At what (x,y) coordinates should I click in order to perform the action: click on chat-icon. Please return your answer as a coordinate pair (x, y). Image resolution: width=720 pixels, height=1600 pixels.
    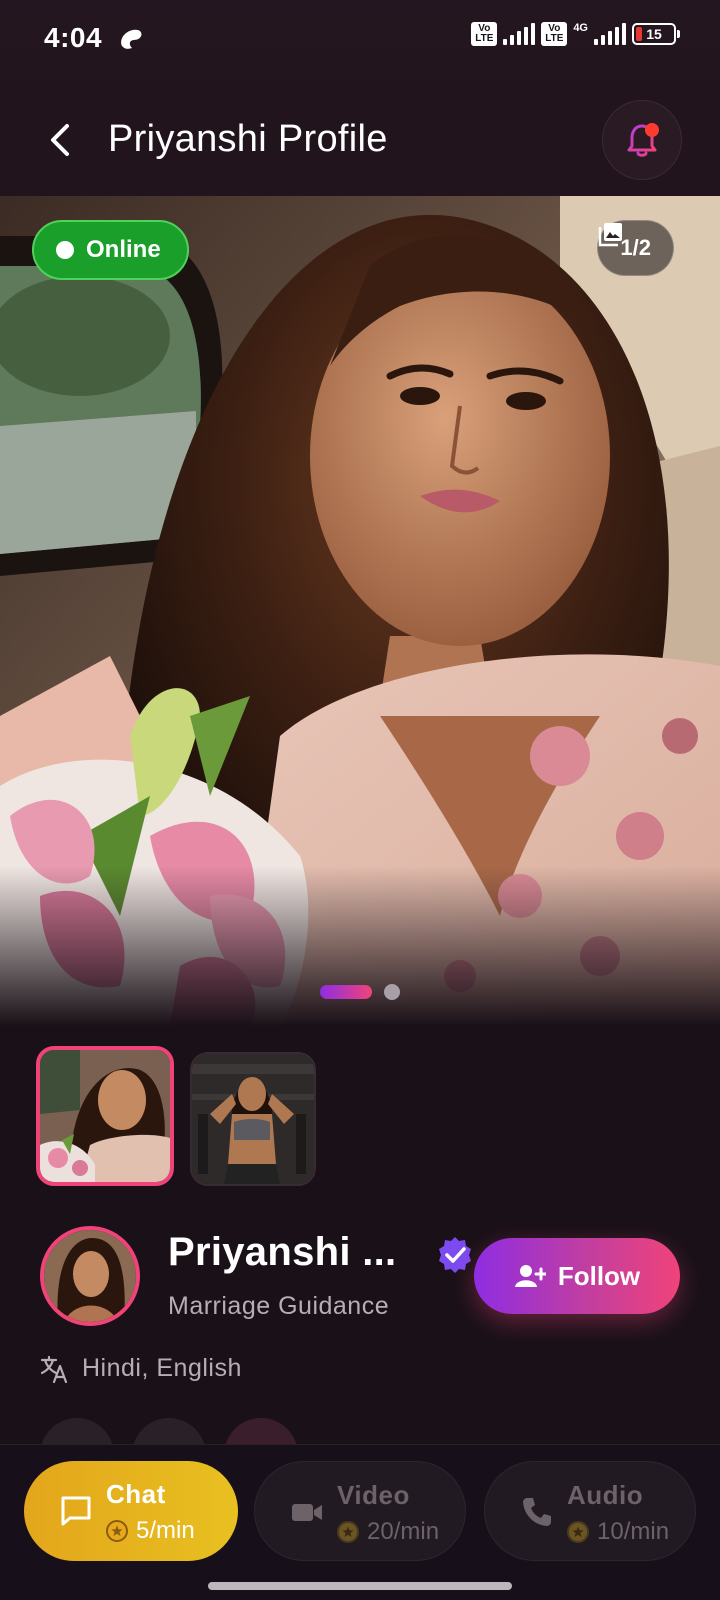
    Looking at the image, I should click on (76, 1511).